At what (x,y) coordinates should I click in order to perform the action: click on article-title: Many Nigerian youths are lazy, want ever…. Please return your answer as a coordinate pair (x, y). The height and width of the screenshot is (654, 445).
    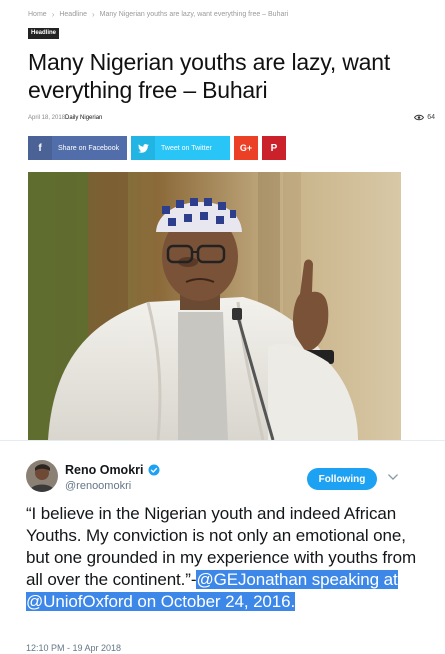
    Looking at the image, I should click on (209, 76).